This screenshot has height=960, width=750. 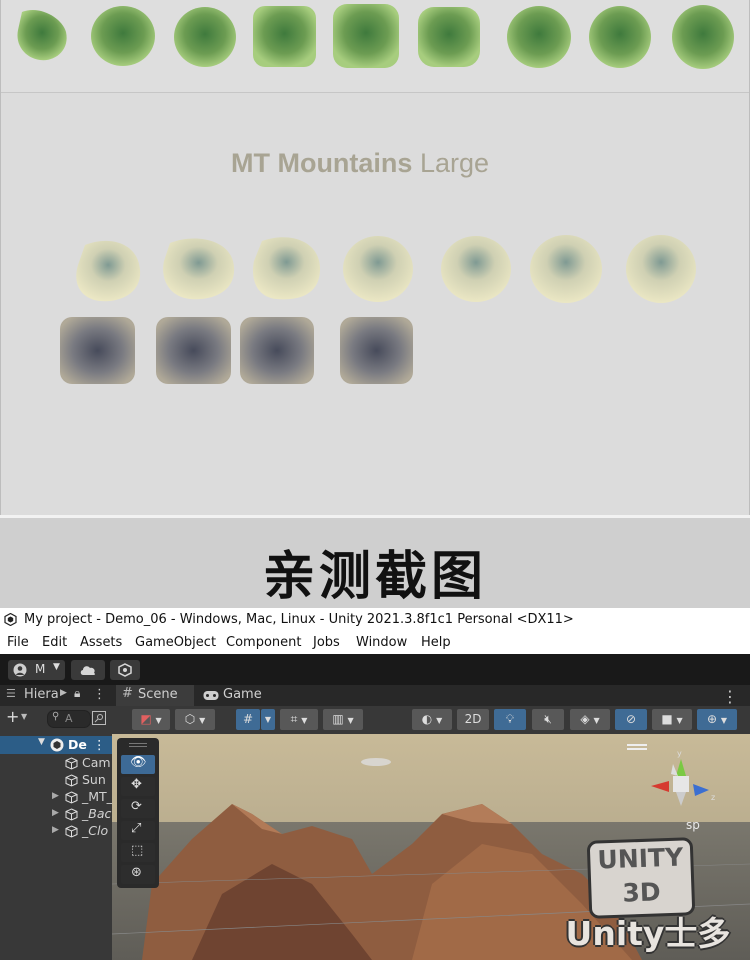 I want to click on grid-icon: #, so click(x=127, y=693).